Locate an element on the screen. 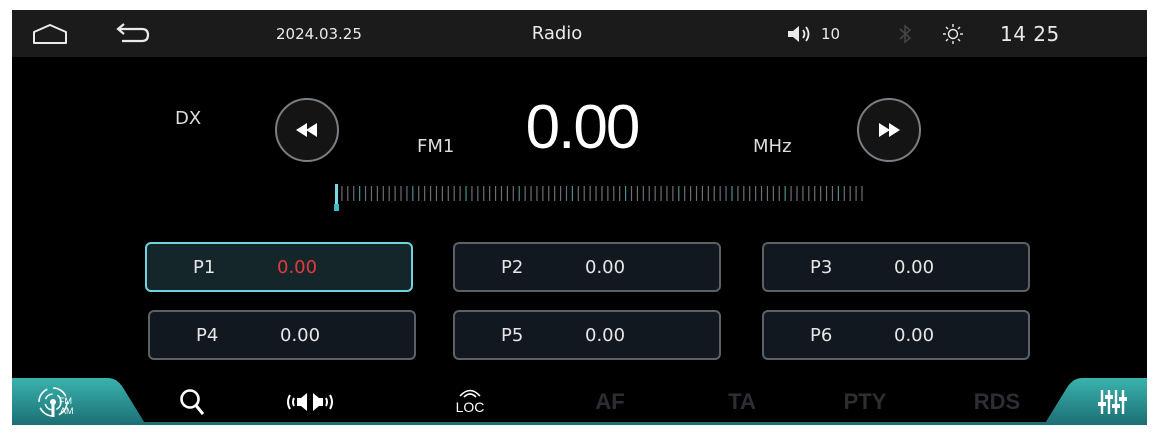 The image size is (1157, 435). fm-label: FM is located at coordinates (65, 401).